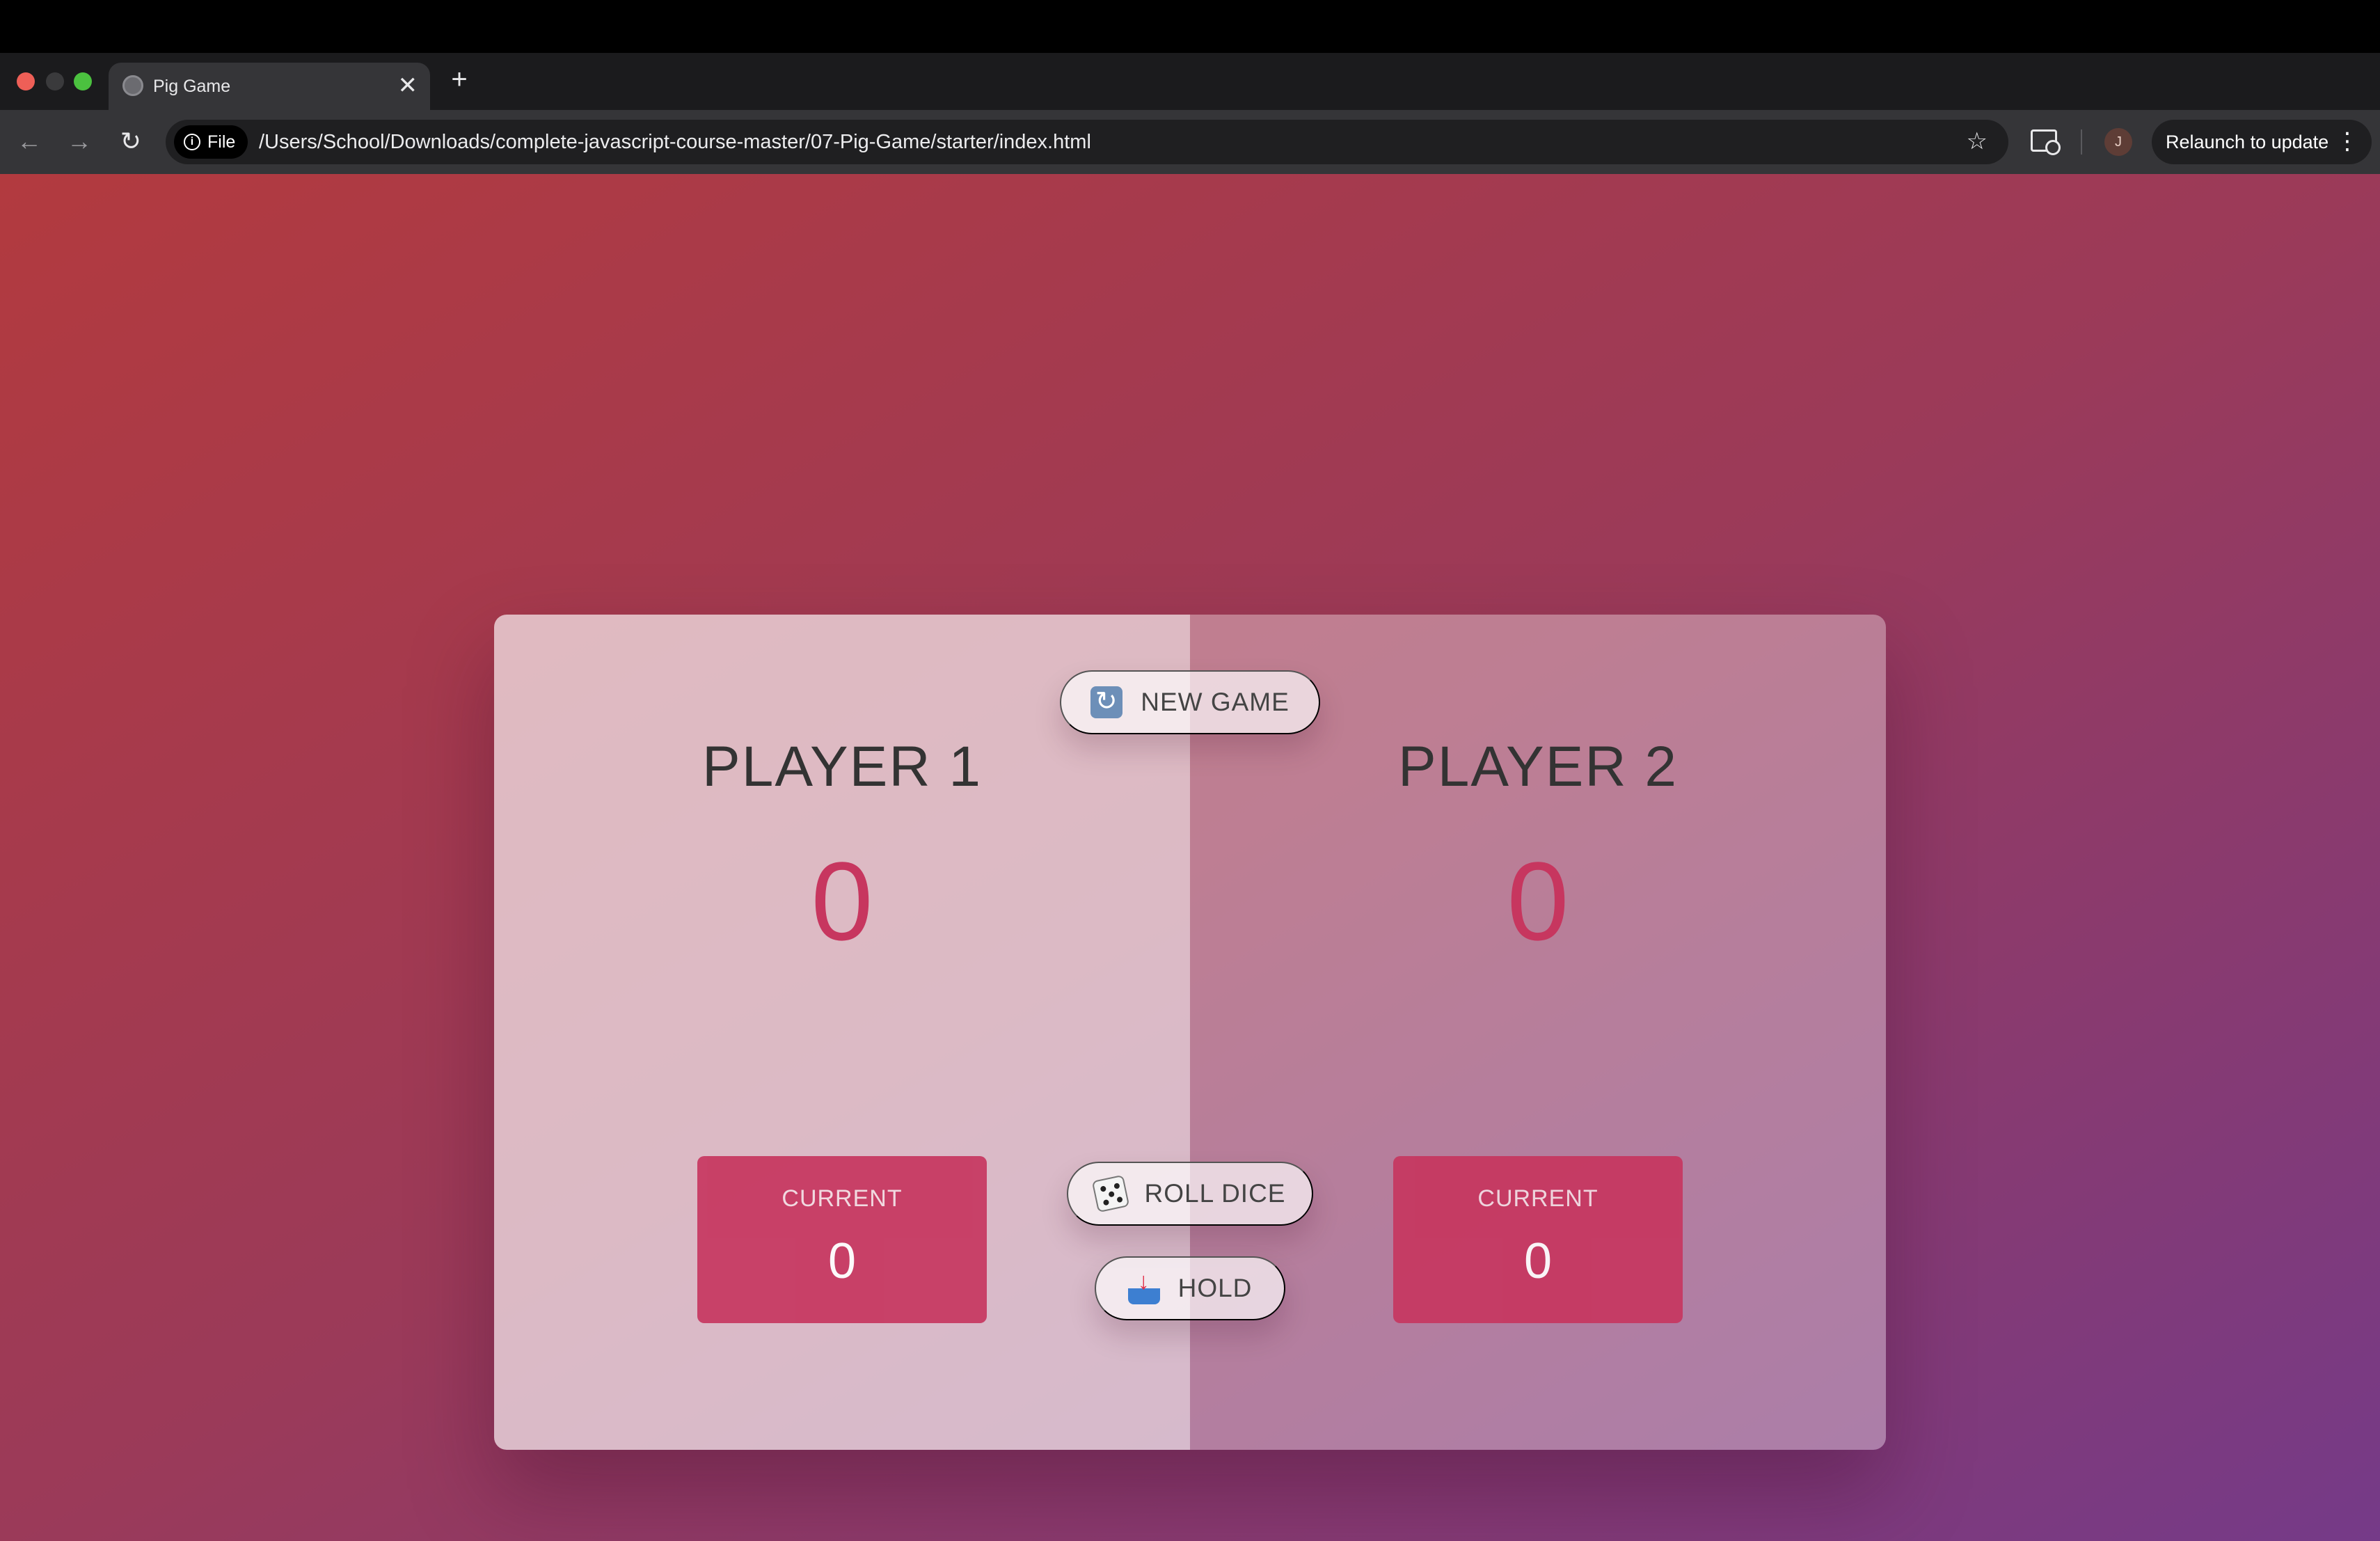 The image size is (2380, 1541). Describe the element at coordinates (83, 81) in the screenshot. I see `maximize-window-button` at that location.